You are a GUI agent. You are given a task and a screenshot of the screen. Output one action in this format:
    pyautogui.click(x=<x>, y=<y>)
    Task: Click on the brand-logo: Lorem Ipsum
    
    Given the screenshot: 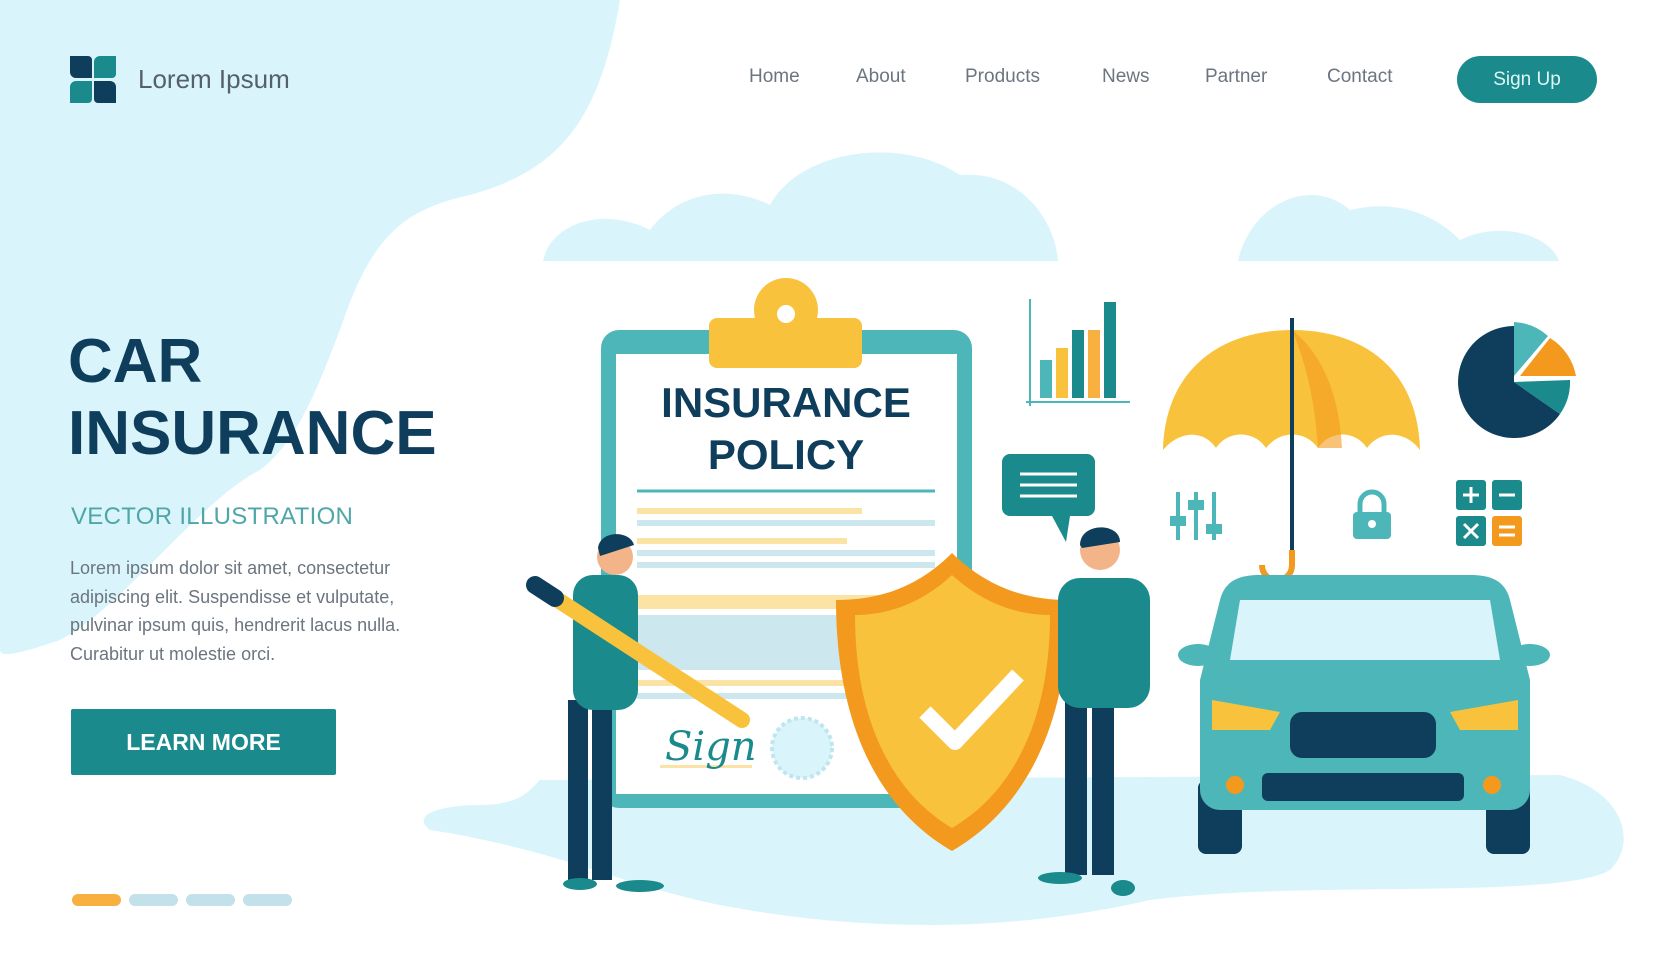 What is the action you would take?
    pyautogui.click(x=180, y=79)
    